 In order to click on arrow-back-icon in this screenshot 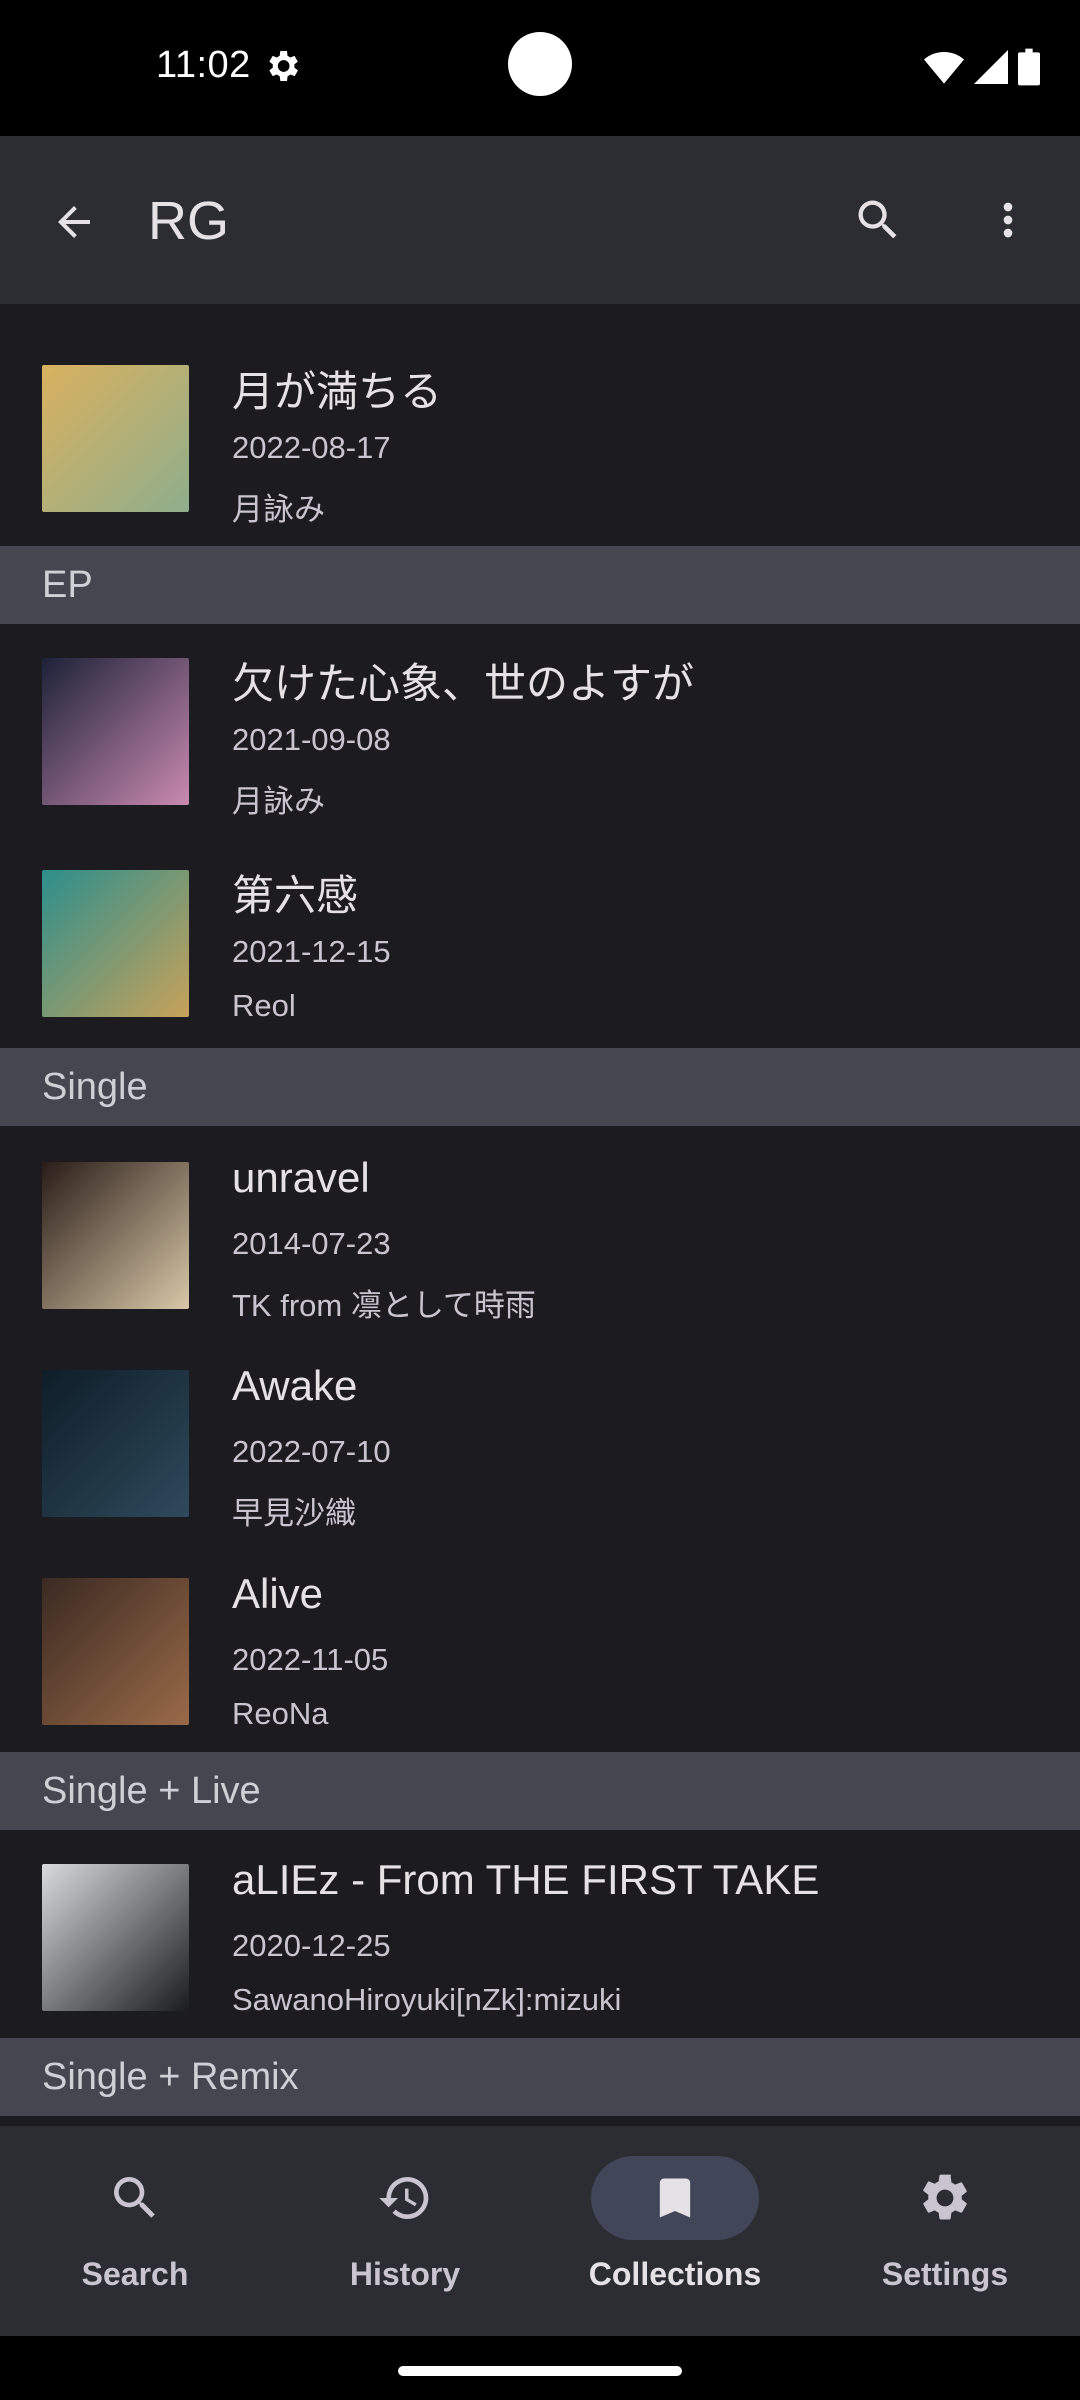, I will do `click(74, 222)`.